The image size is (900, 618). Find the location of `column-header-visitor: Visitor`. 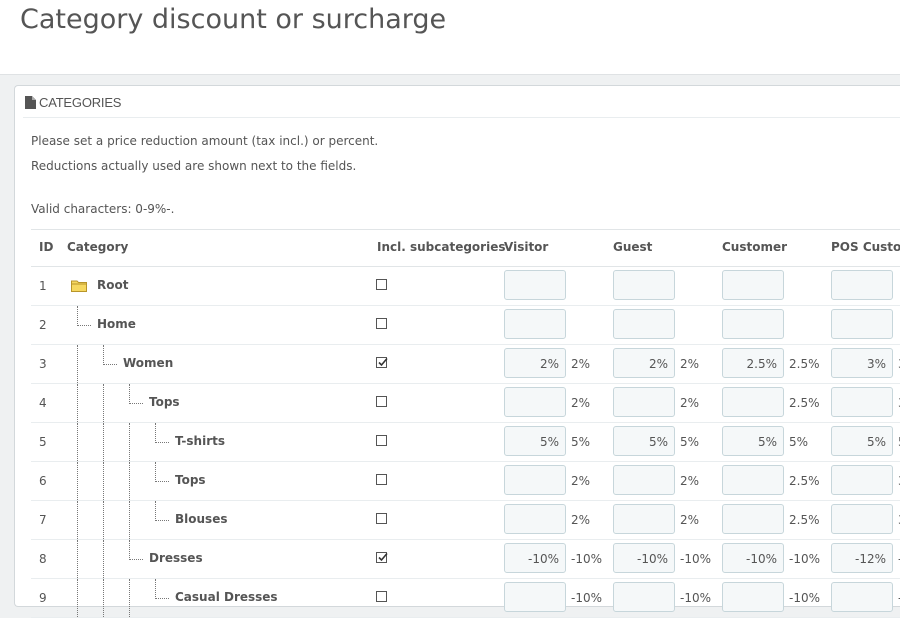

column-header-visitor: Visitor is located at coordinates (526, 247).